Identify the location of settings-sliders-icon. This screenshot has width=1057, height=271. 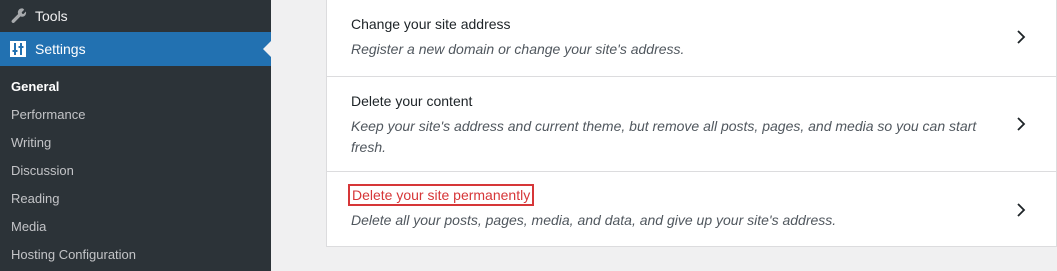
(18, 49).